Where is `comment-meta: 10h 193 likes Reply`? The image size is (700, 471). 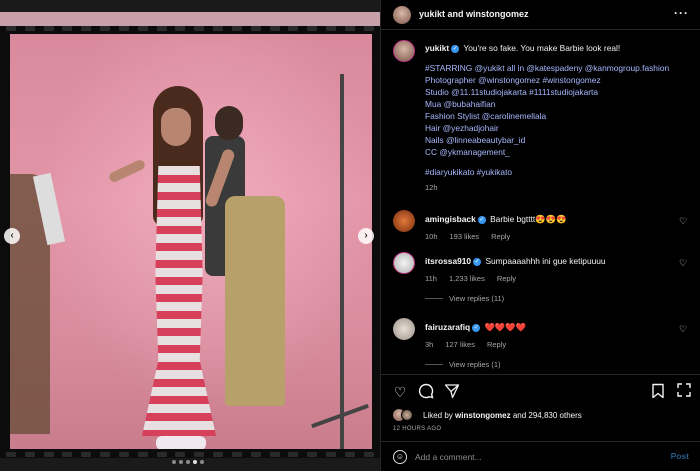 comment-meta: 10h 193 likes Reply is located at coordinates (467, 236).